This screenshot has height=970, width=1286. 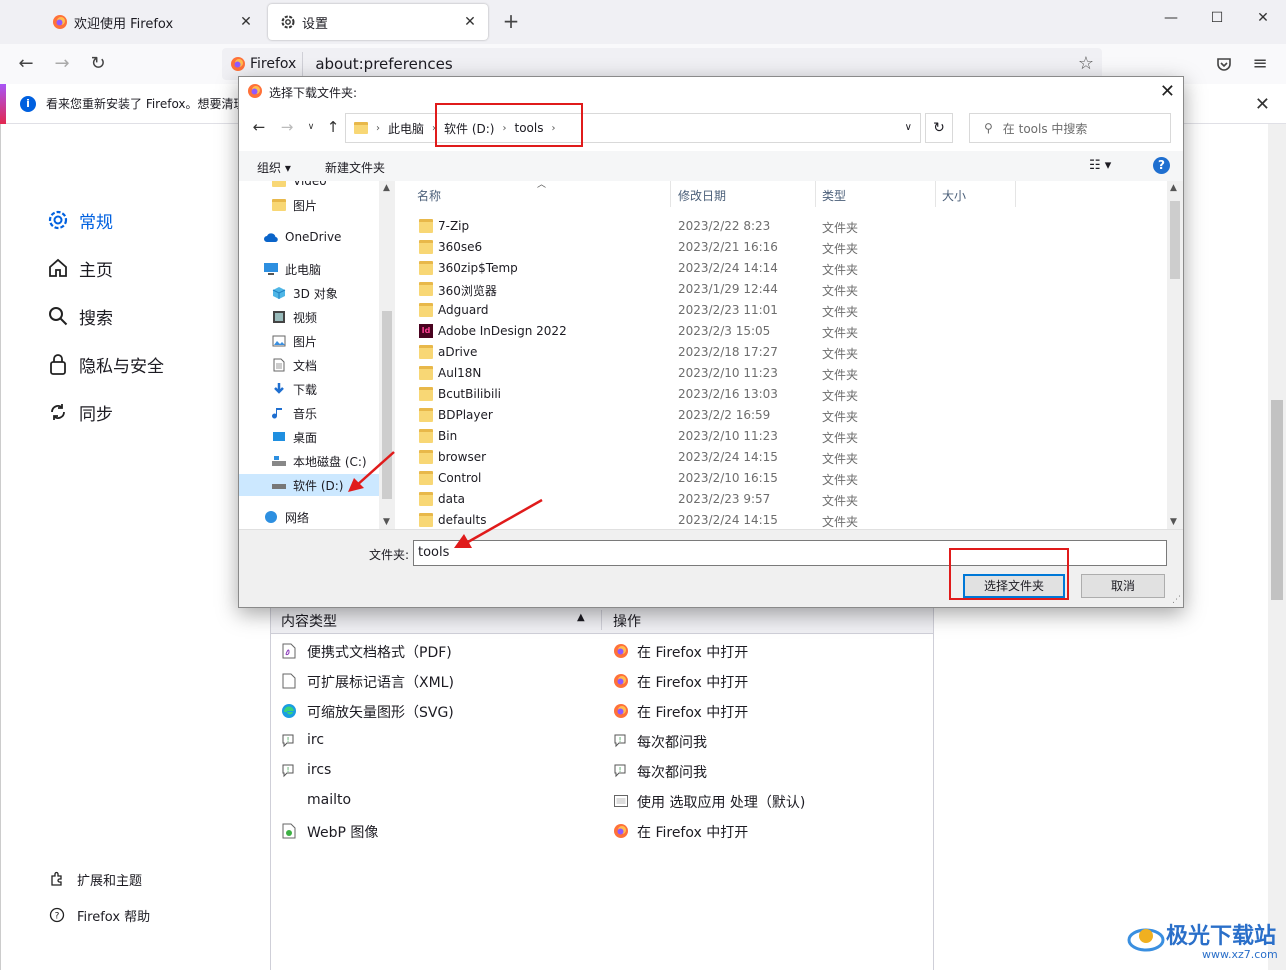 What do you see at coordinates (79, 268) in the screenshot?
I see `nav-home: 主页` at bounding box center [79, 268].